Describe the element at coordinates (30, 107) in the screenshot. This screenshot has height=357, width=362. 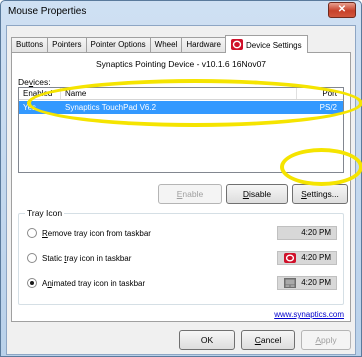
I see `row-enabled: Yes` at that location.